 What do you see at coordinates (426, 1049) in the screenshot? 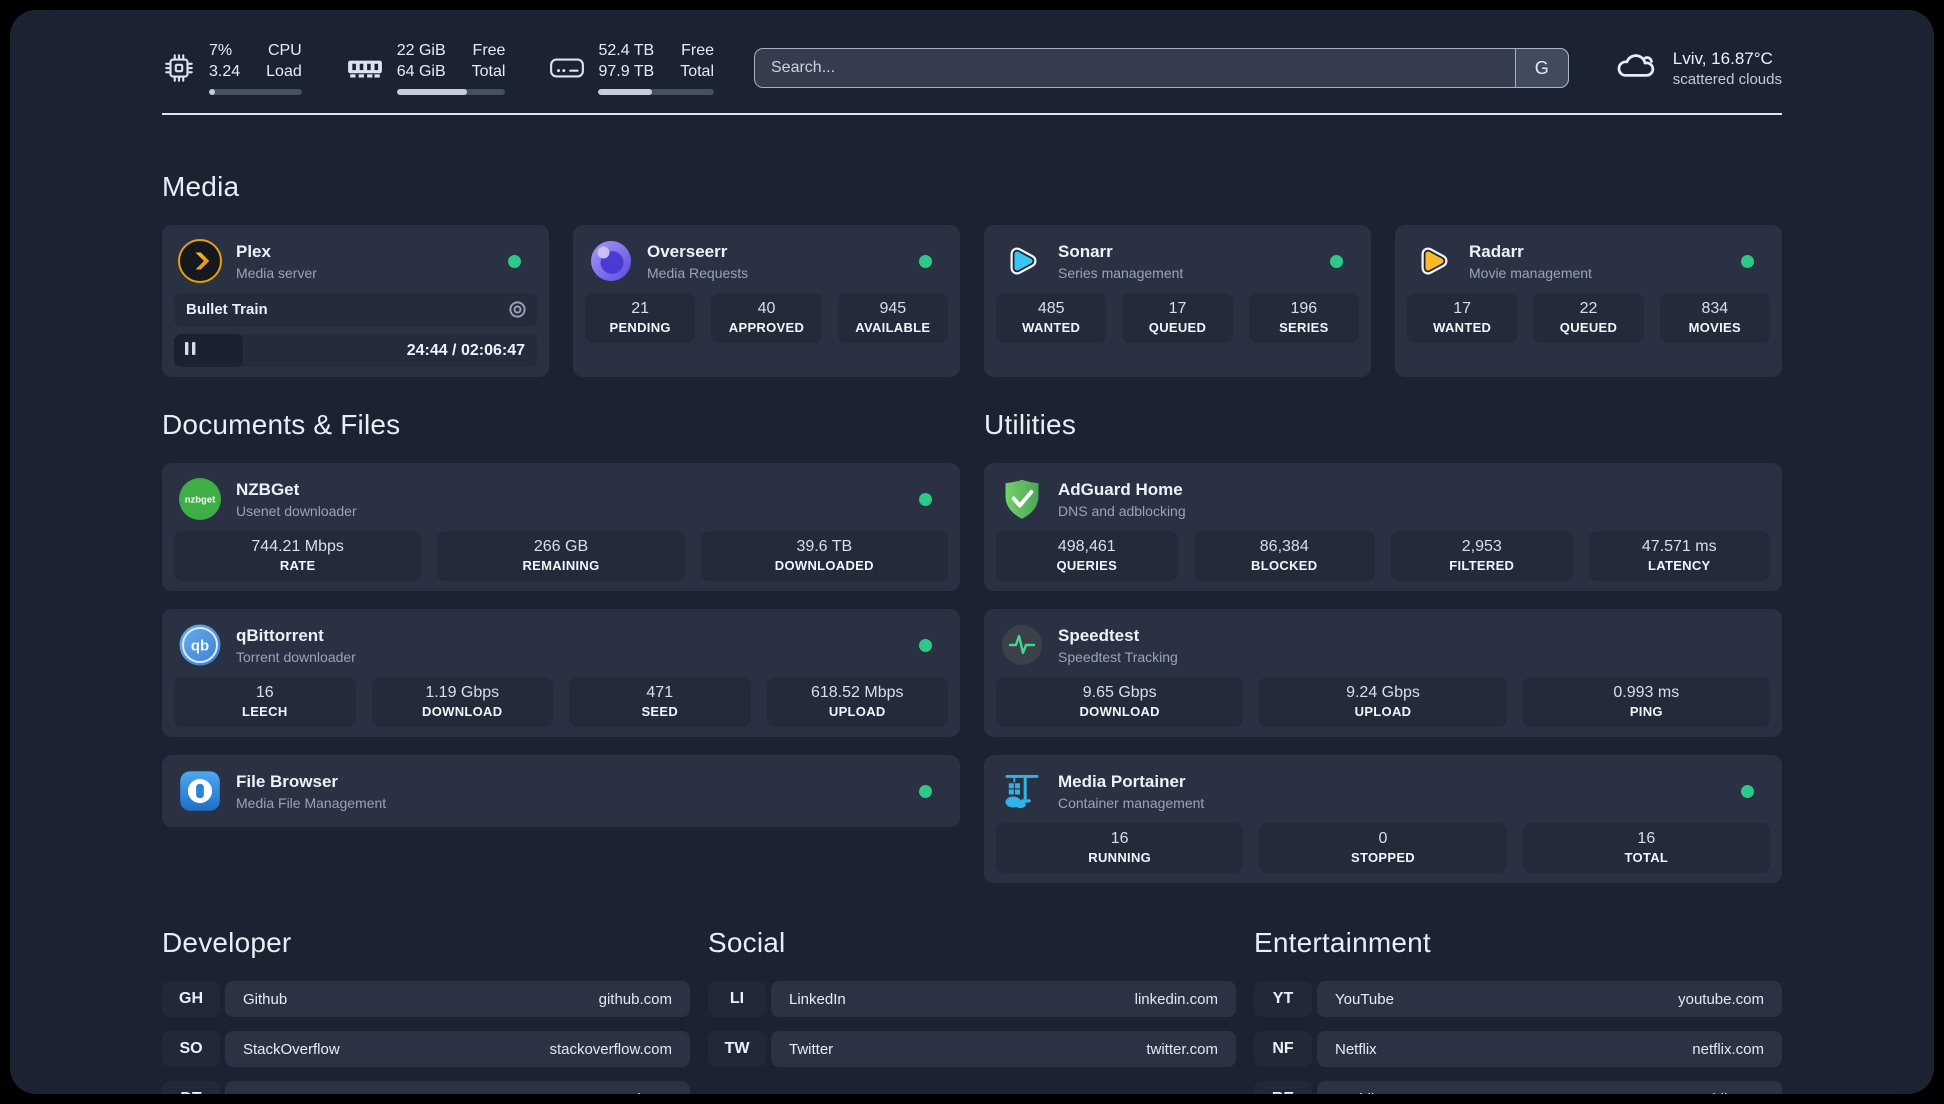
I see `bookmark-stackoverflow: SO StackOverflow stackoverflow.com` at bounding box center [426, 1049].